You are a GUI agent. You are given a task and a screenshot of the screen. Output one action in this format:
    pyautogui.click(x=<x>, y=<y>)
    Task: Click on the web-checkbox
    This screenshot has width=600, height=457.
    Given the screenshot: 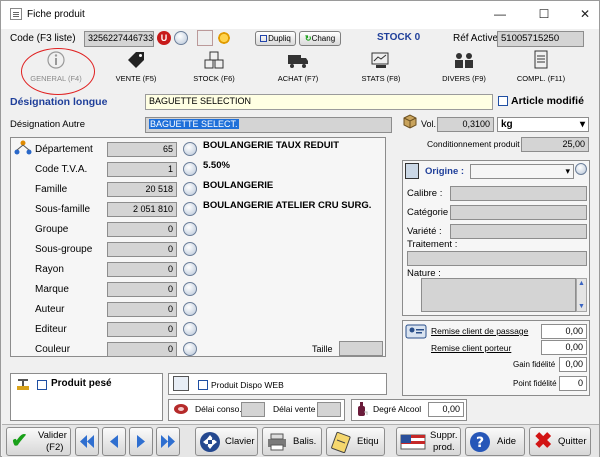 What is the action you would take?
    pyautogui.click(x=203, y=385)
    